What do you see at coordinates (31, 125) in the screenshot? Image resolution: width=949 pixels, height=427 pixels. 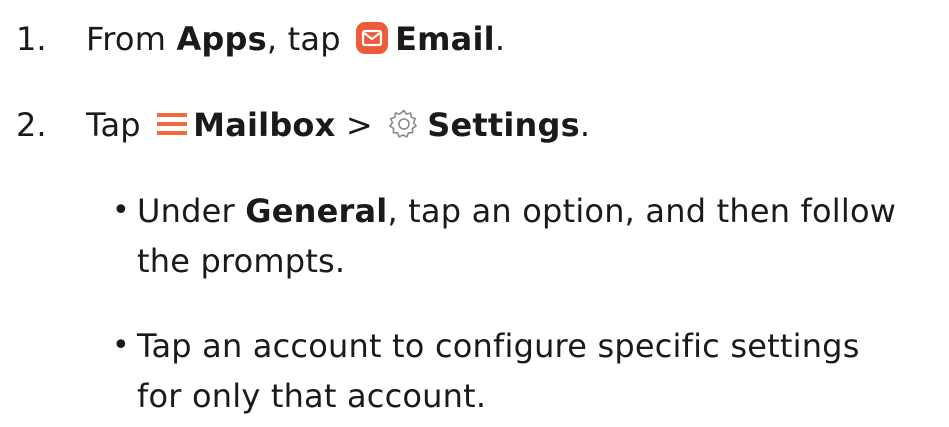 I see `step-2-number: 2.` at bounding box center [31, 125].